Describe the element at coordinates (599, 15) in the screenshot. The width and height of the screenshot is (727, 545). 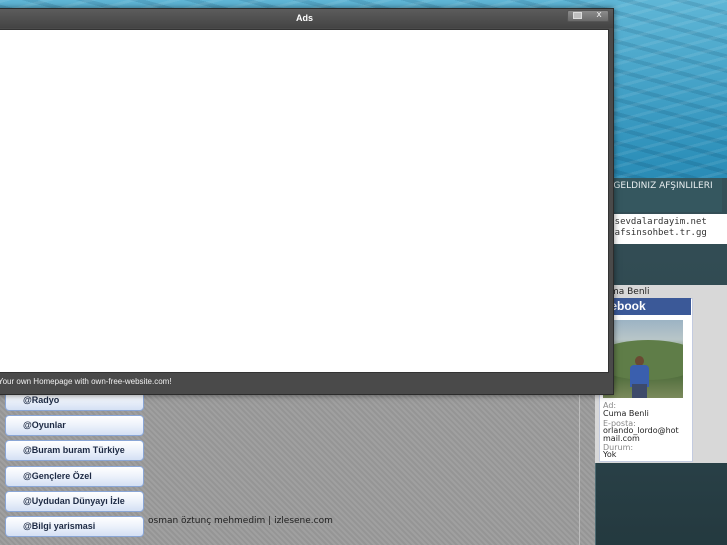
I see `close-icon: x` at that location.